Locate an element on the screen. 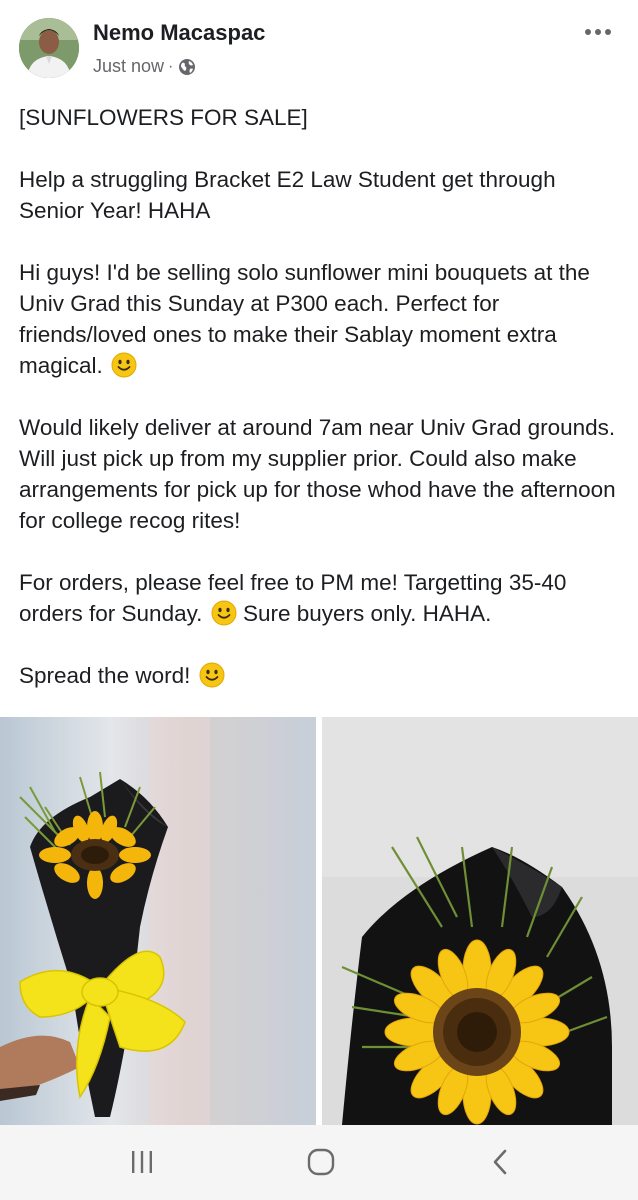 The image size is (638, 1200). system-navigation-bar is located at coordinates (319, 1162).